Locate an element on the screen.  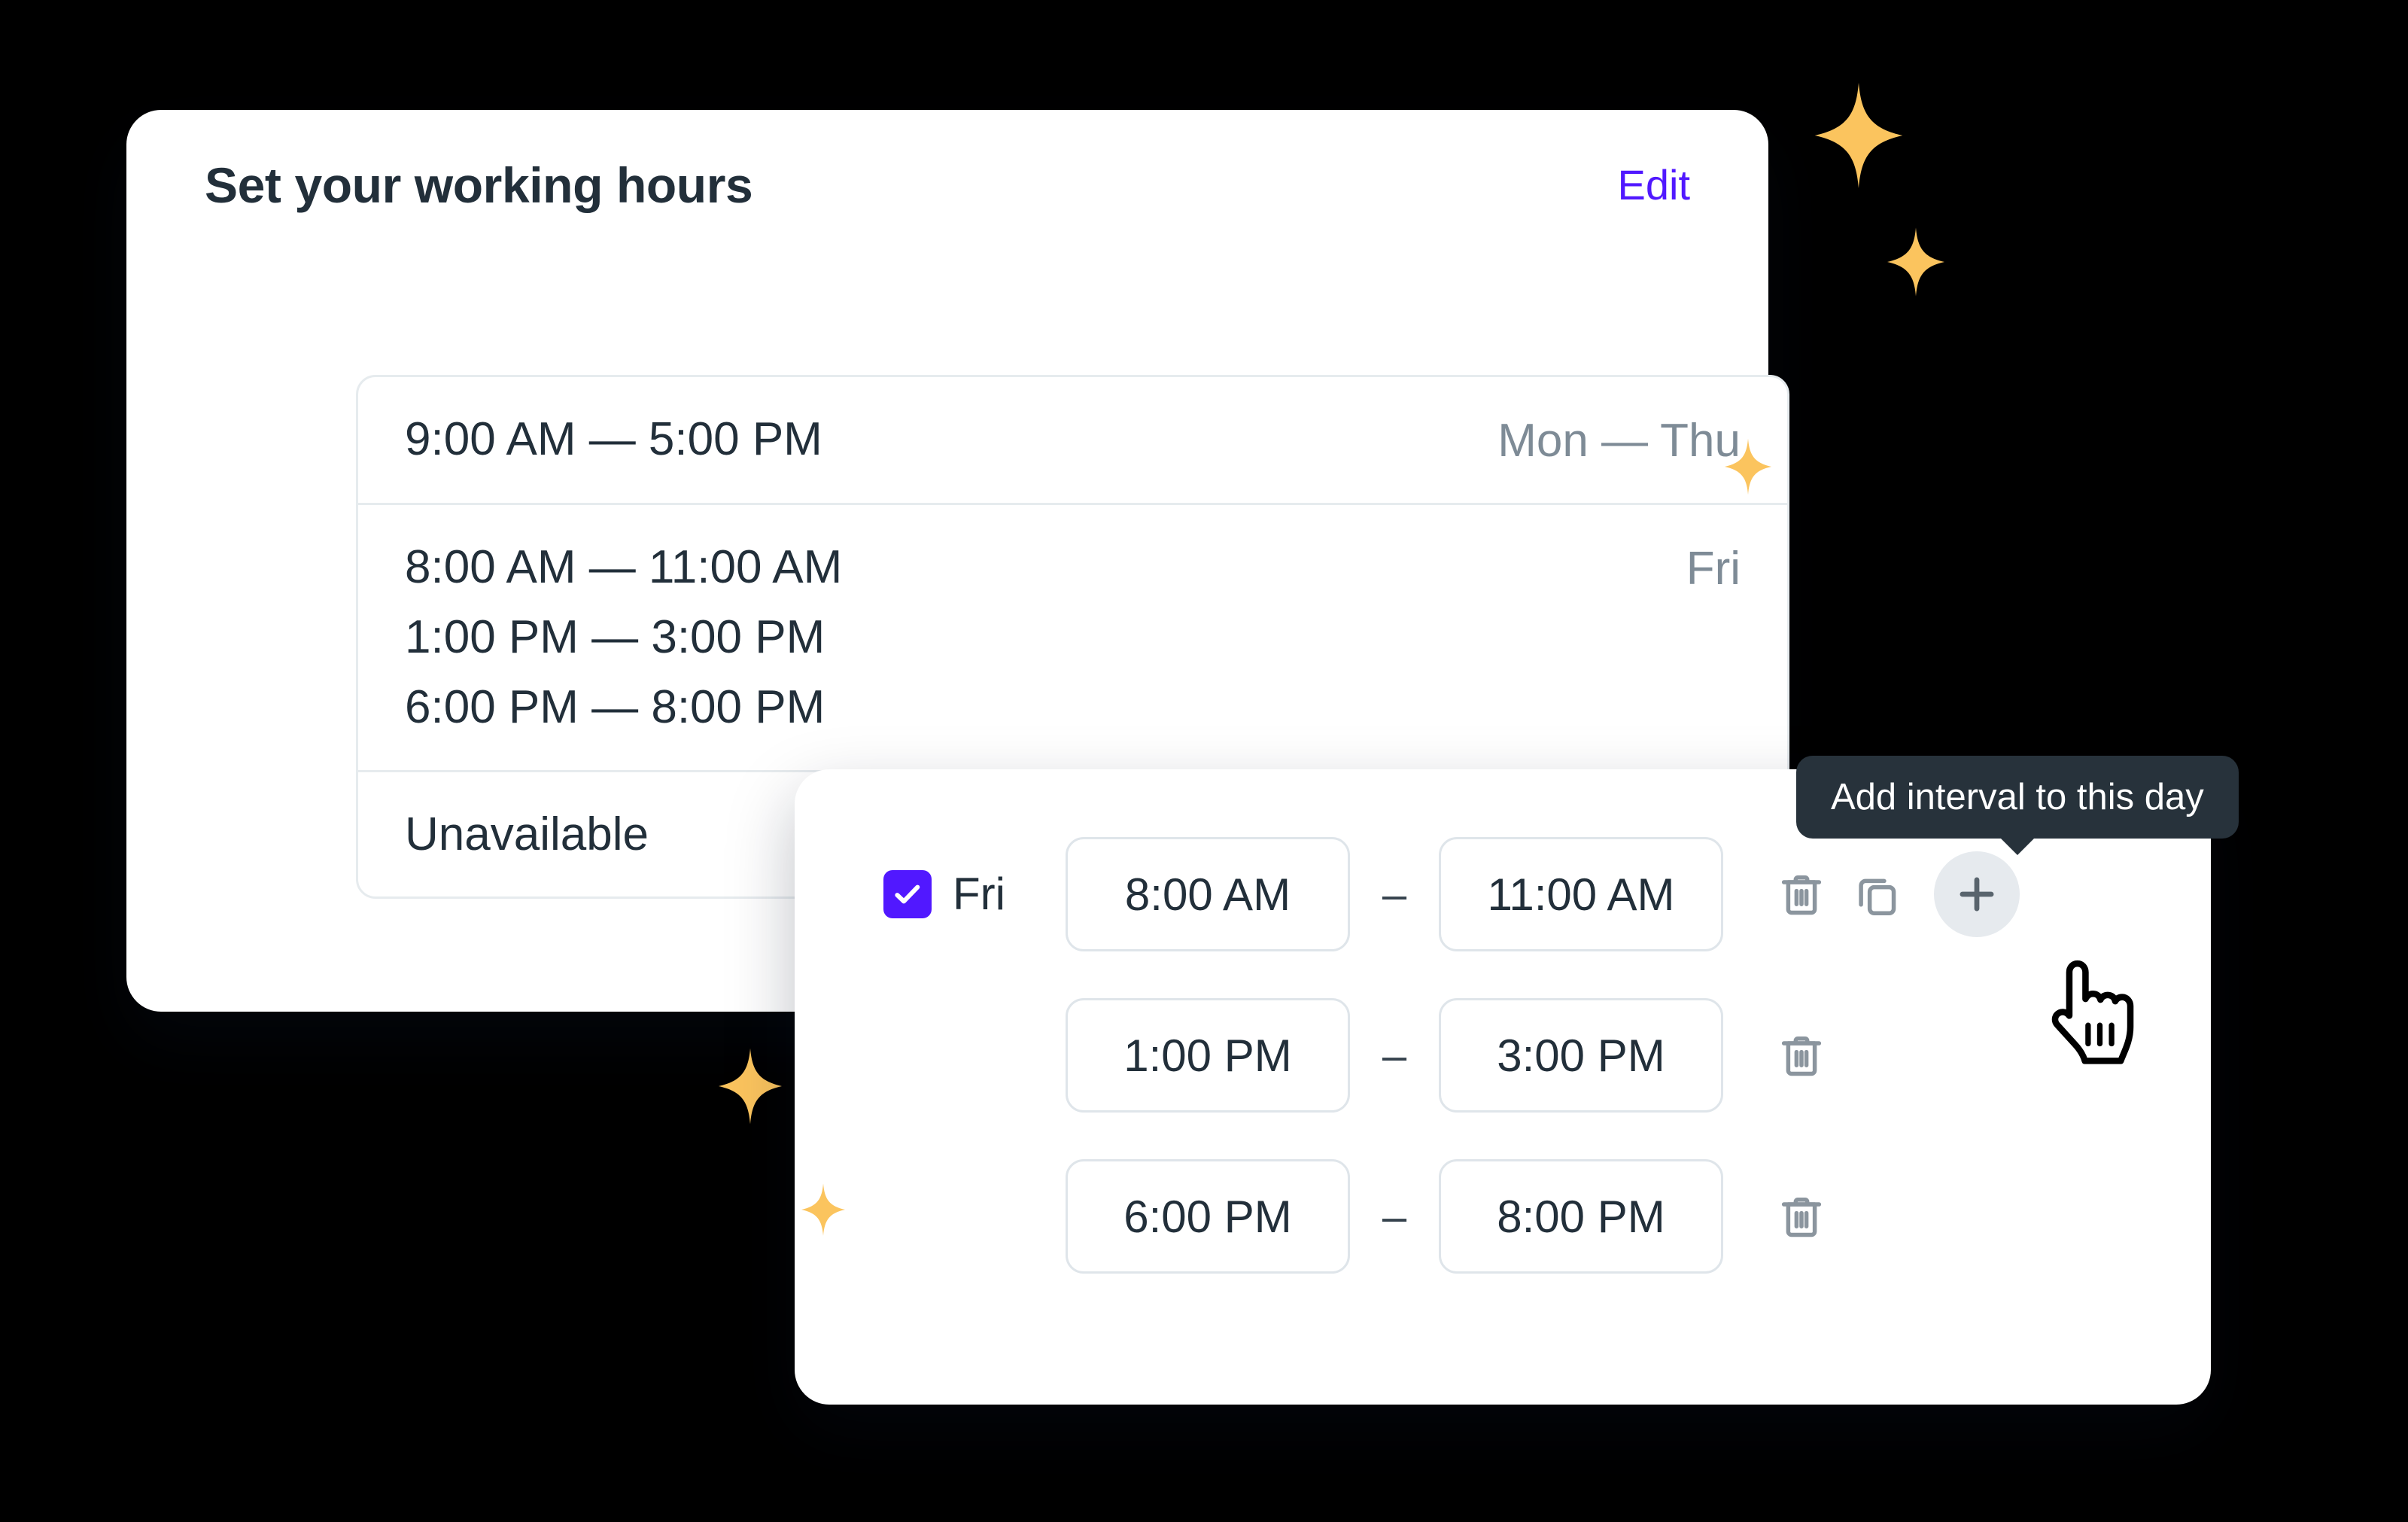
duplicate-interval-button is located at coordinates (1876, 894).